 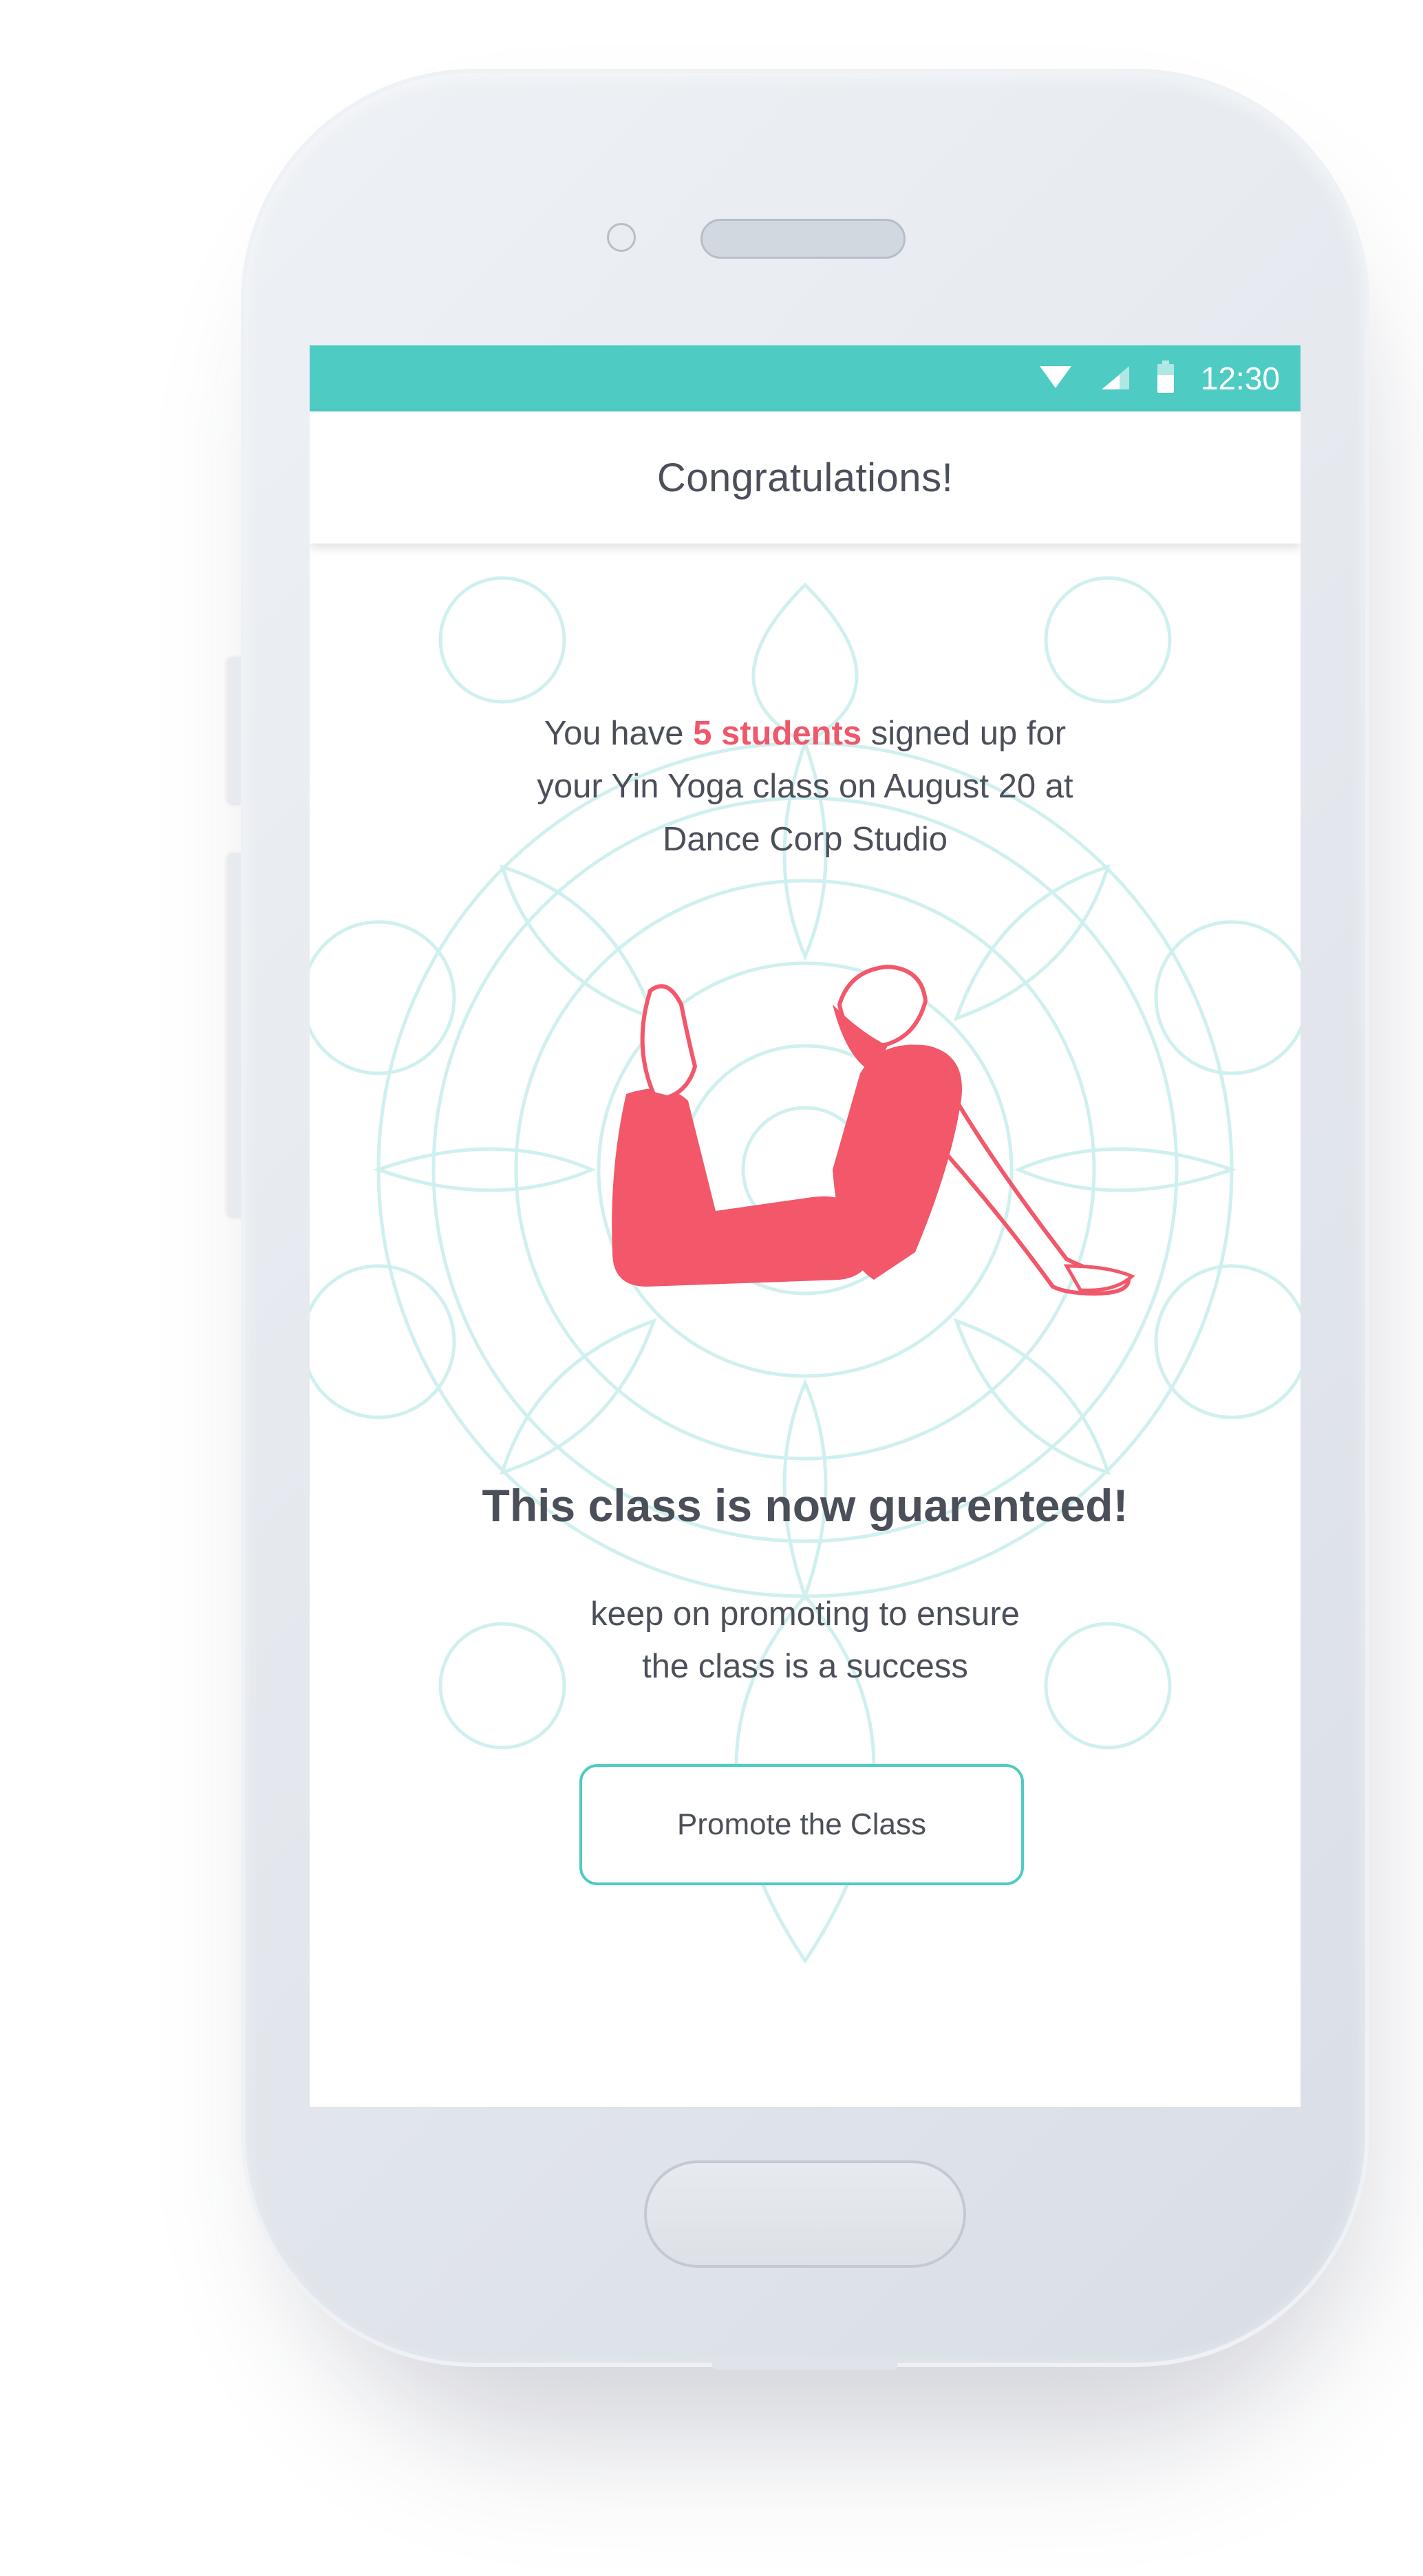 I want to click on yoga-pose-illustration, so click(x=873, y=1130).